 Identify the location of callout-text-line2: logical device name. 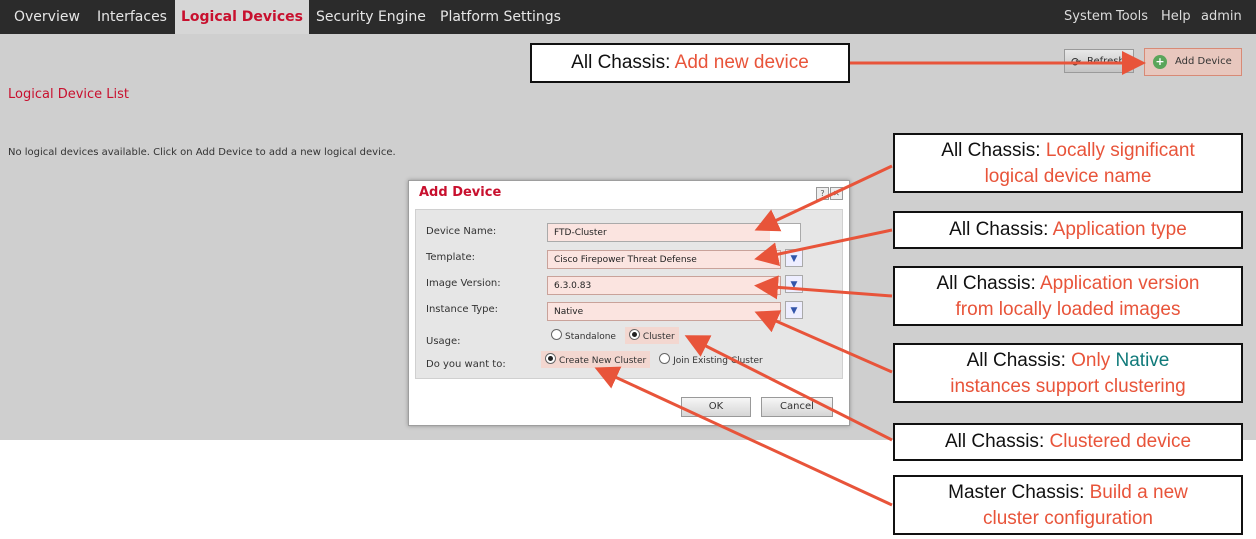
(1068, 176).